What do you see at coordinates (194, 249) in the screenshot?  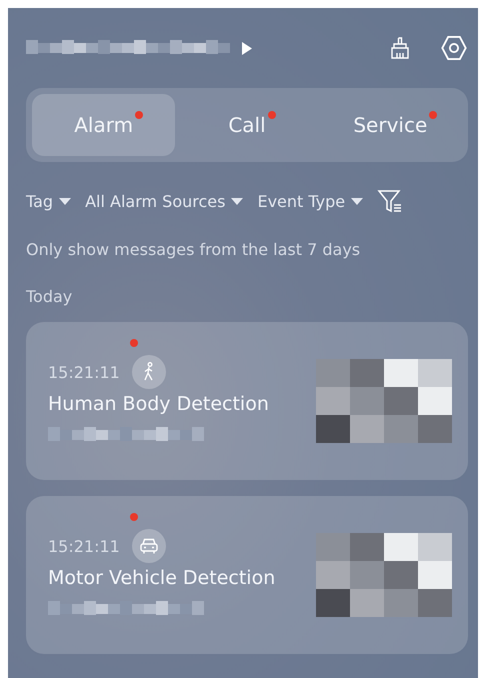 I see `retention-notice: Only show messages from the last 7 days` at bounding box center [194, 249].